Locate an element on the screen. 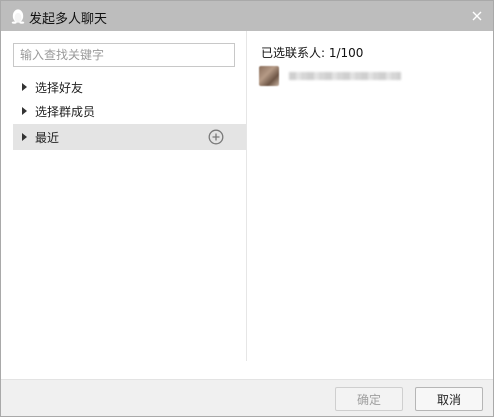 The height and width of the screenshot is (417, 494). avatar is located at coordinates (269, 76).